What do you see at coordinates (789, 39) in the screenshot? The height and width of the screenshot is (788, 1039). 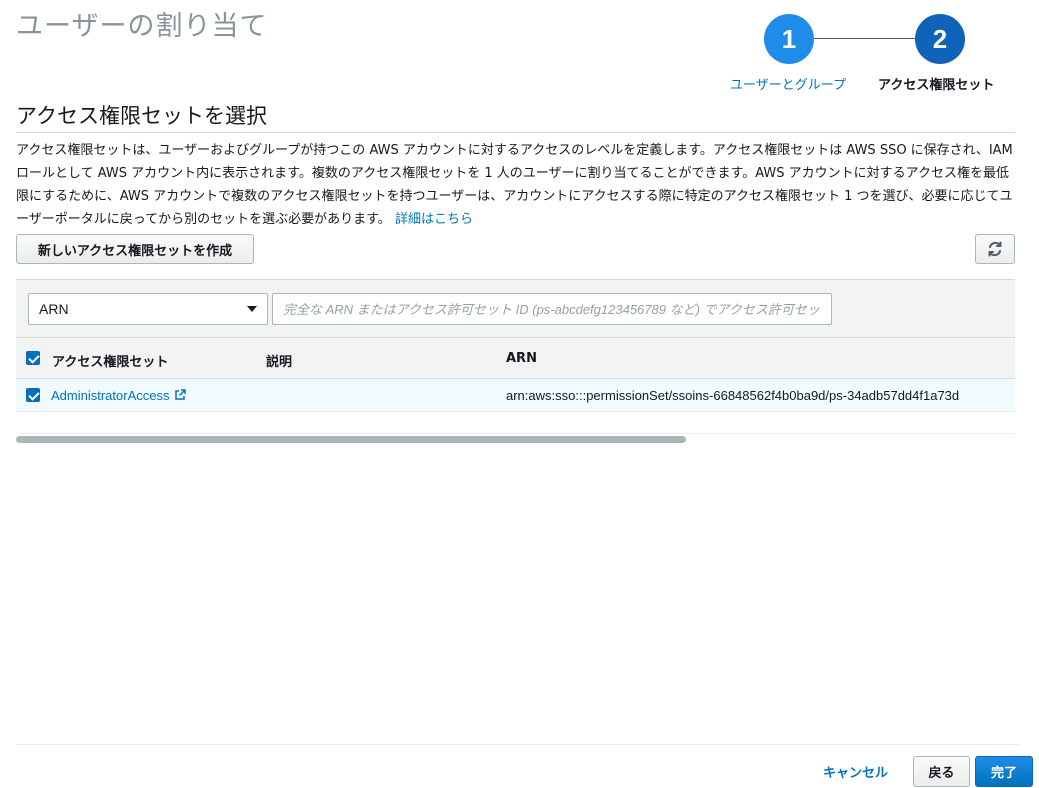 I see `step-1-circle: 1` at bounding box center [789, 39].